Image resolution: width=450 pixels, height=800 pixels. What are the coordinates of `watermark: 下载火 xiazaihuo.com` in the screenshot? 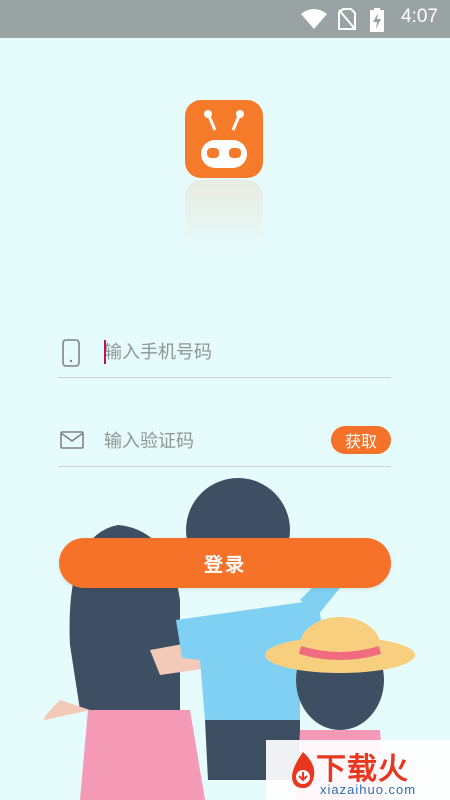 It's located at (358, 770).